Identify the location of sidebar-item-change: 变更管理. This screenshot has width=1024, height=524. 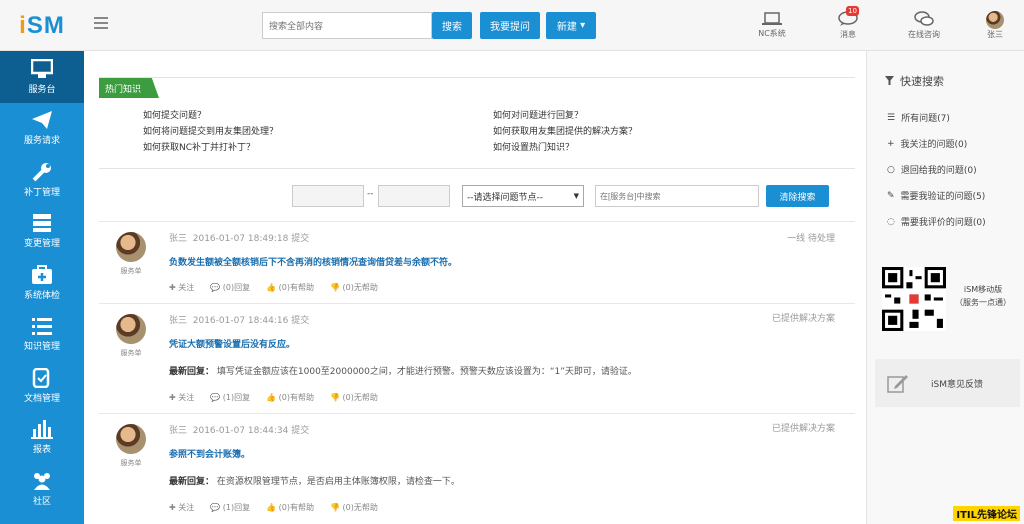
(42, 232).